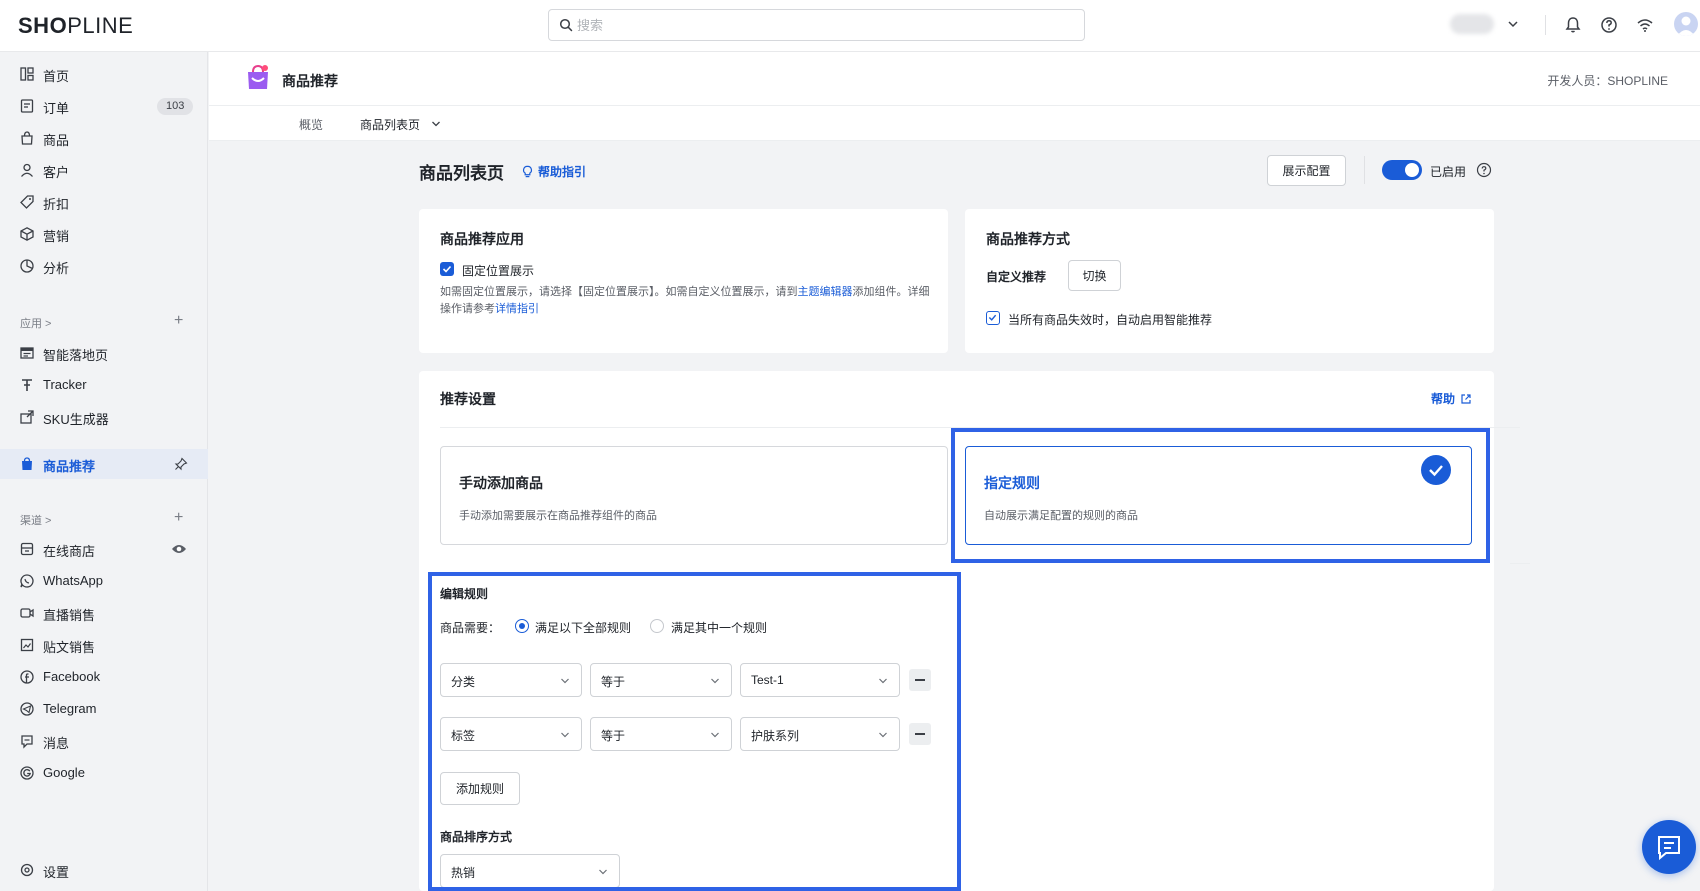 The height and width of the screenshot is (891, 1700). Describe the element at coordinates (1442, 399) in the screenshot. I see `help-label: 帮助` at that location.